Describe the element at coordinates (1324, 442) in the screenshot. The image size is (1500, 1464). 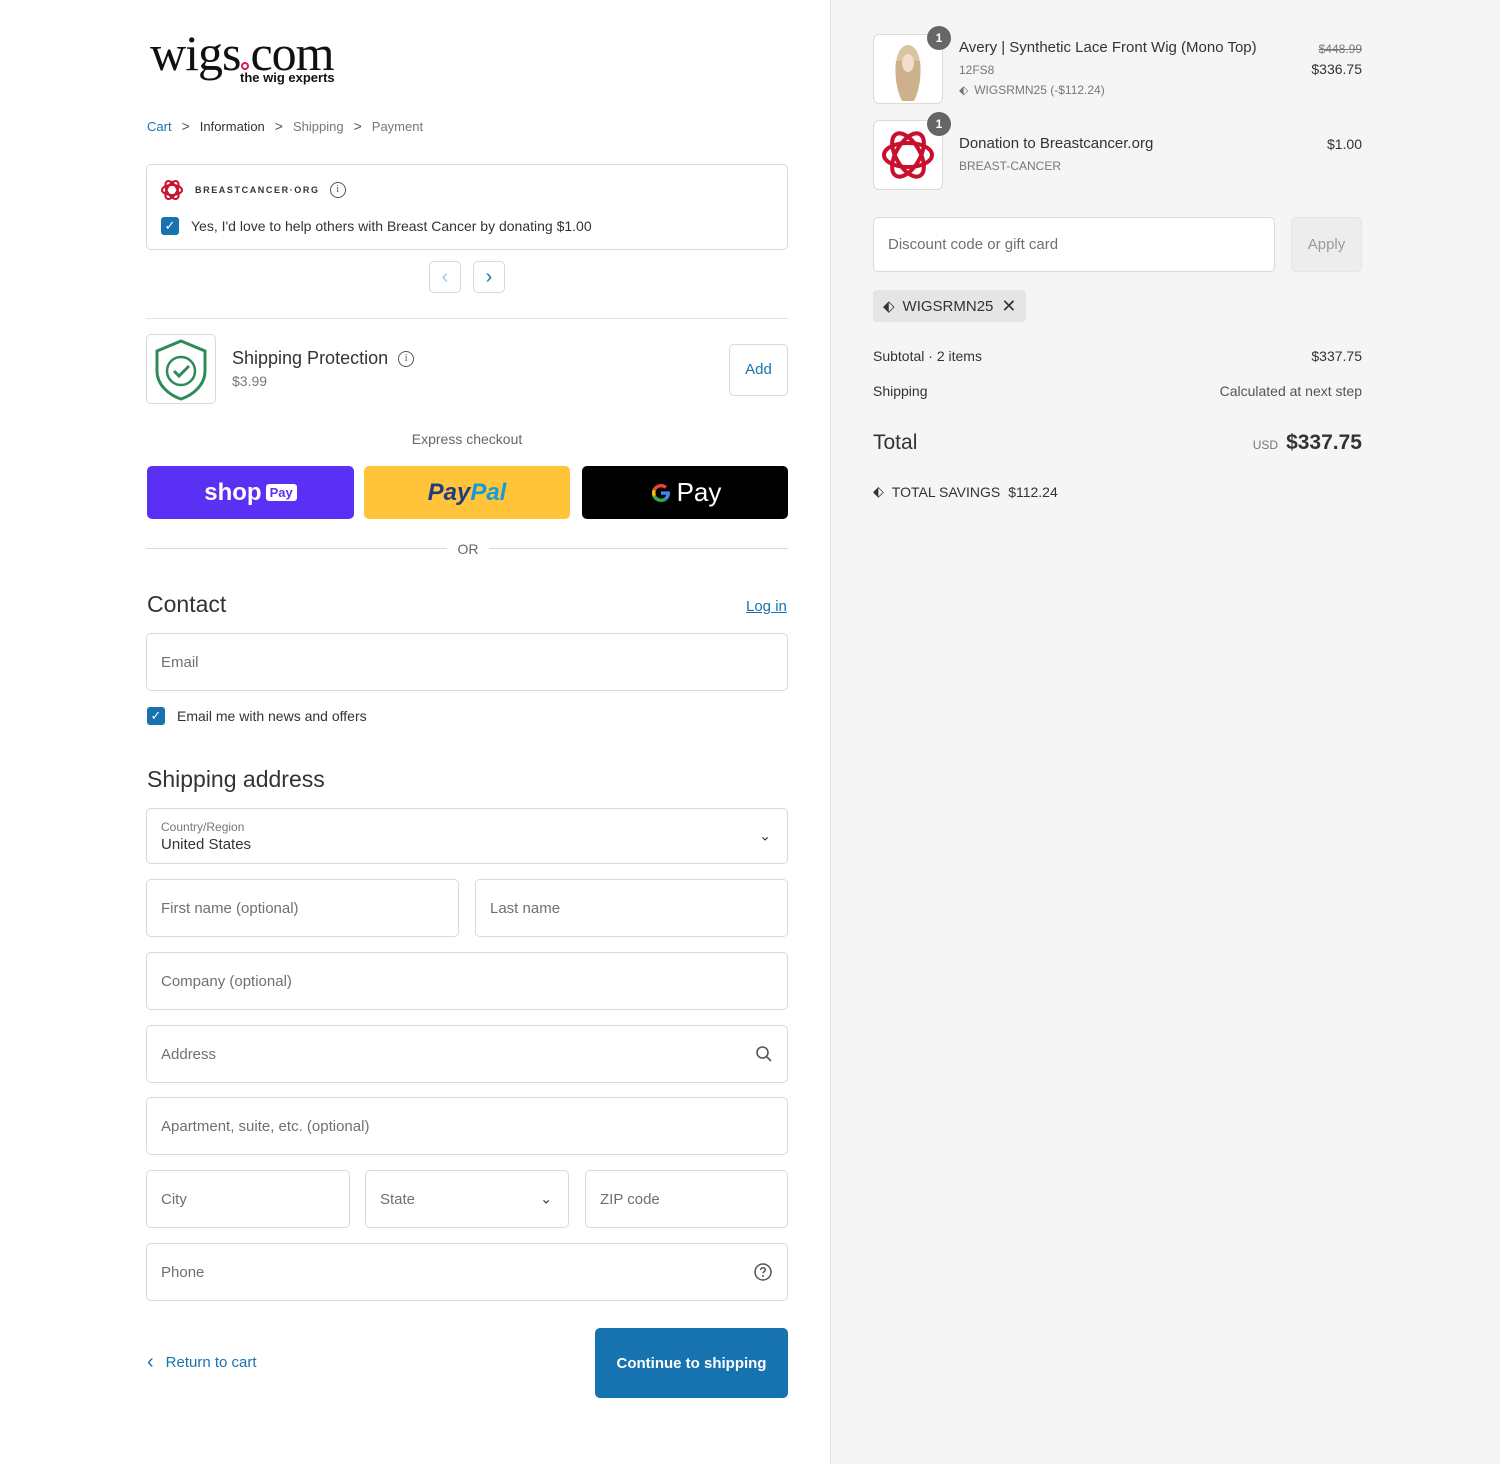
I see `total-value: $337.75` at that location.